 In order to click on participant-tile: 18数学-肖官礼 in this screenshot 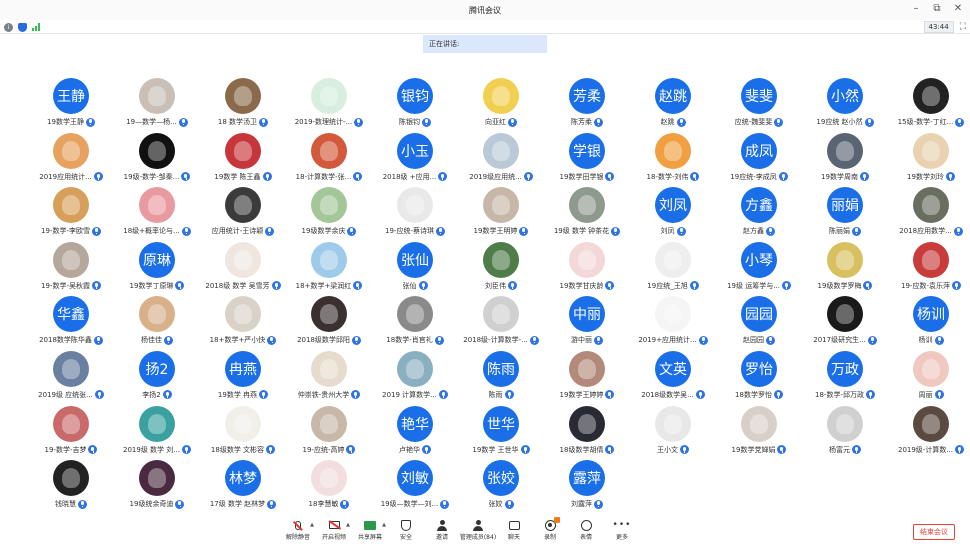, I will do `click(415, 323)`.